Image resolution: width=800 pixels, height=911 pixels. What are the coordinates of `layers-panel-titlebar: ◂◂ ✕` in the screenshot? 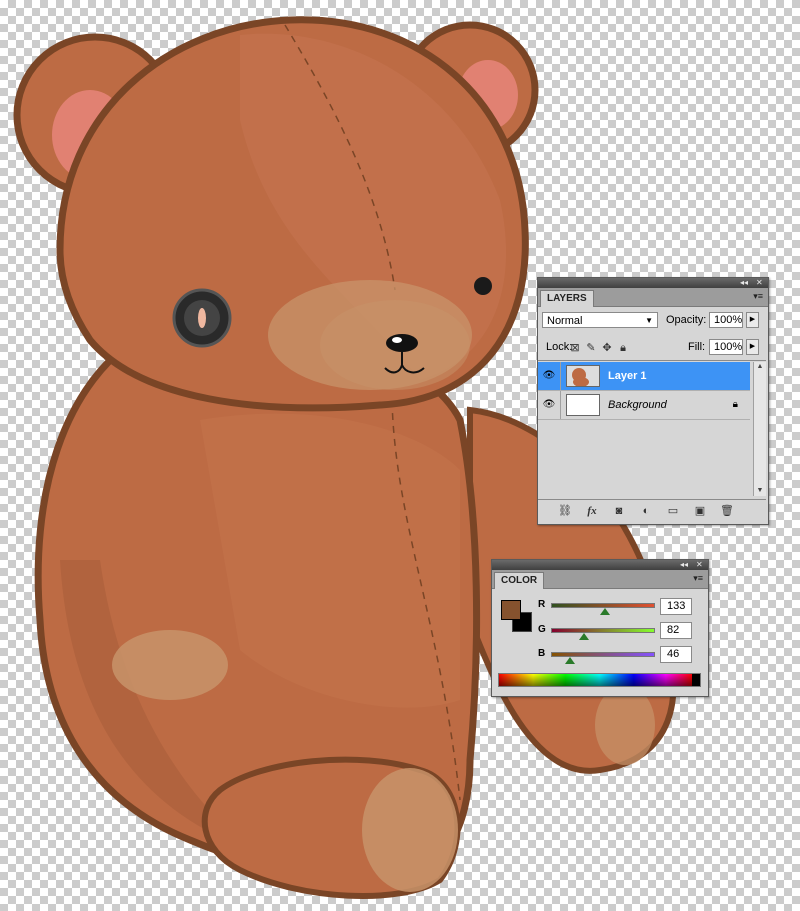 It's located at (653, 283).